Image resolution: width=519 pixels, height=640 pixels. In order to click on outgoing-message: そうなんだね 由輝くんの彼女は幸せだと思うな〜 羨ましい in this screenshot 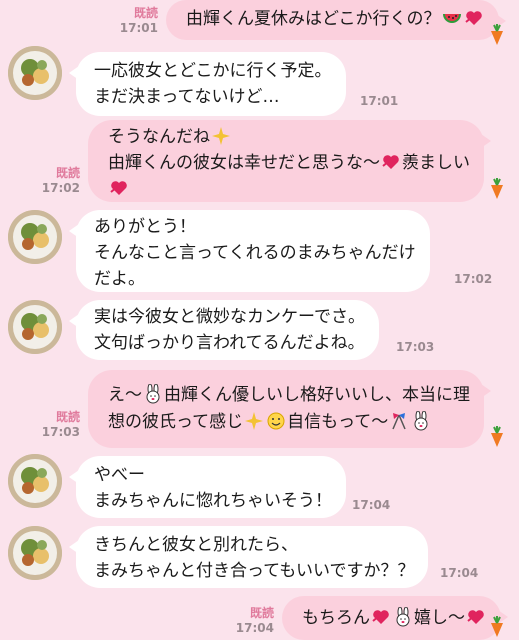, I will do `click(289, 161)`.